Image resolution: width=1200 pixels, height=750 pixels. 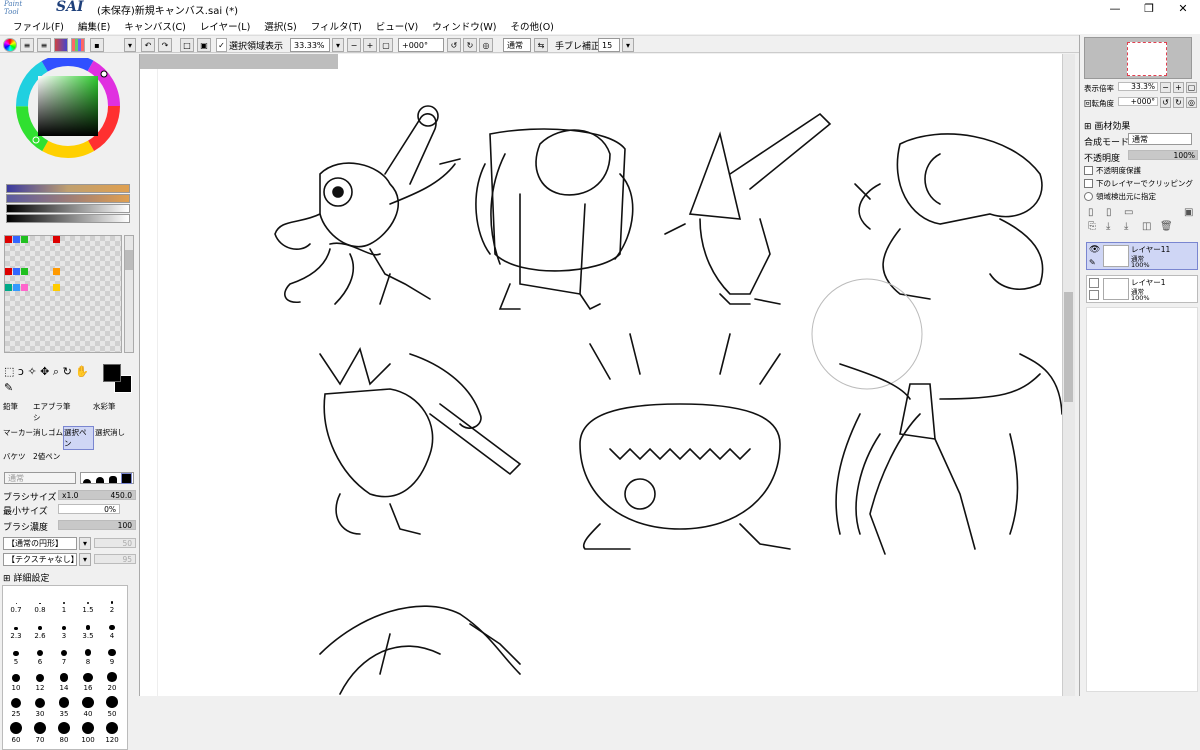 I want to click on navigator-preview, so click(x=1138, y=58).